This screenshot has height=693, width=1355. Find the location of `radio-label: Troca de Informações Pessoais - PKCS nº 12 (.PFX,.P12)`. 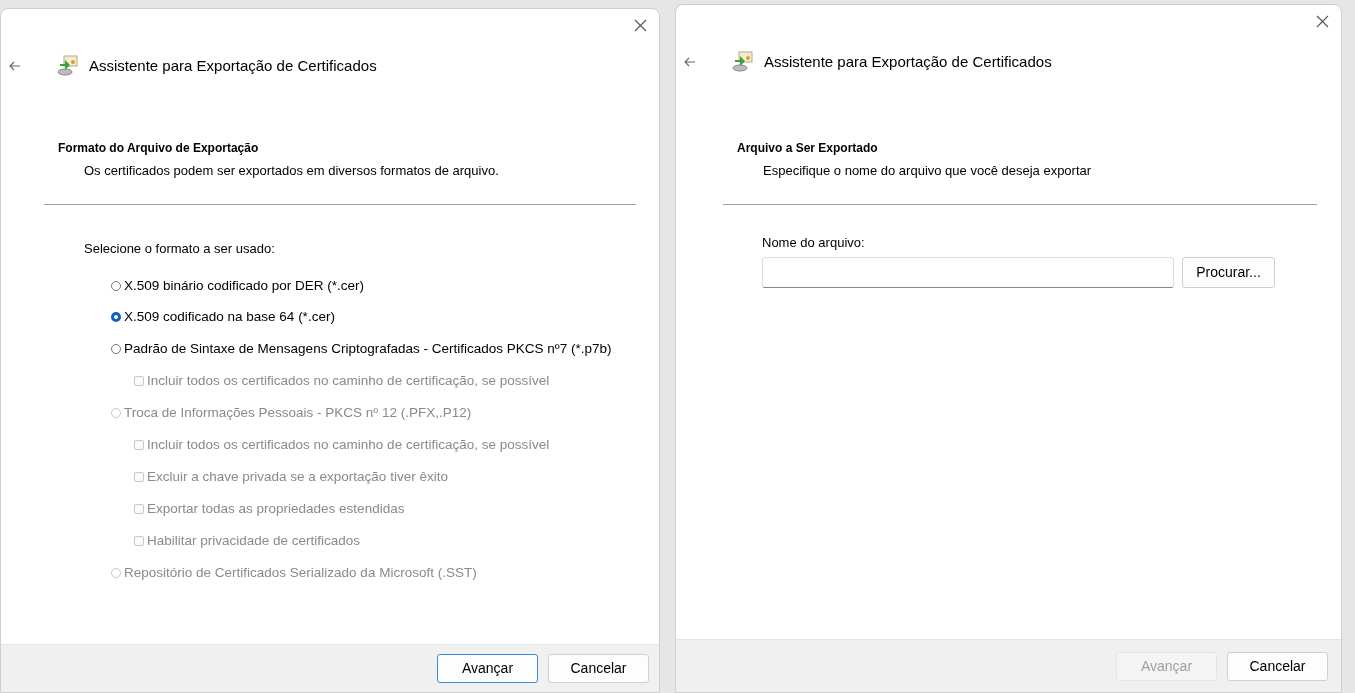

radio-label: Troca de Informações Pessoais - PKCS nº 12 (.PFX,.P12) is located at coordinates (298, 412).